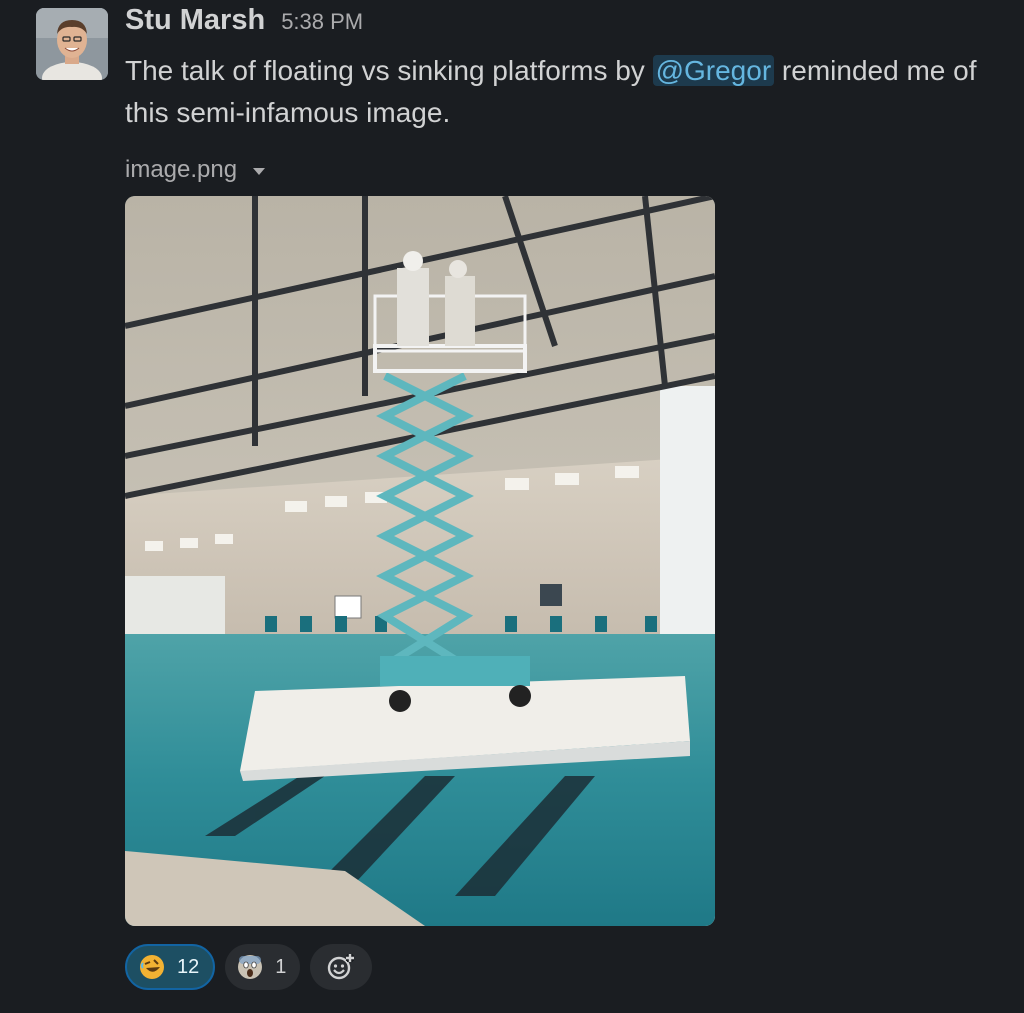 This screenshot has height=1013, width=1024. I want to click on chevron-down-icon, so click(259, 171).